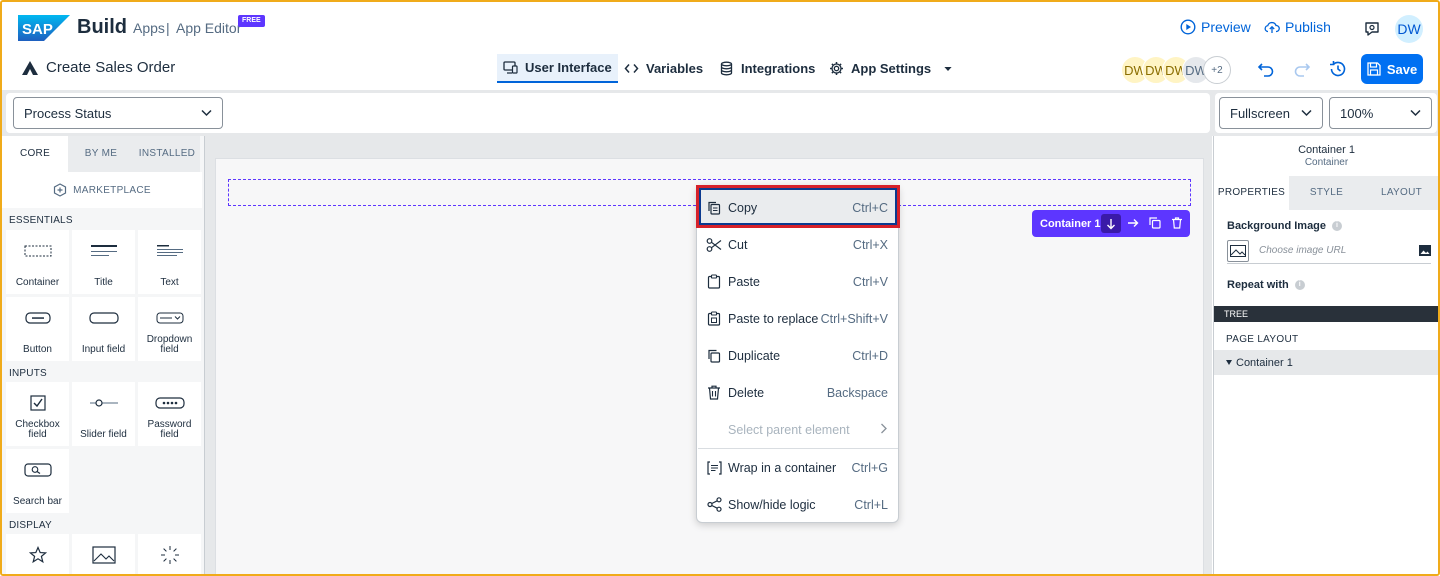 Image resolution: width=1440 pixels, height=576 pixels. Describe the element at coordinates (37, 318) in the screenshot. I see `button-shape-icon` at that location.